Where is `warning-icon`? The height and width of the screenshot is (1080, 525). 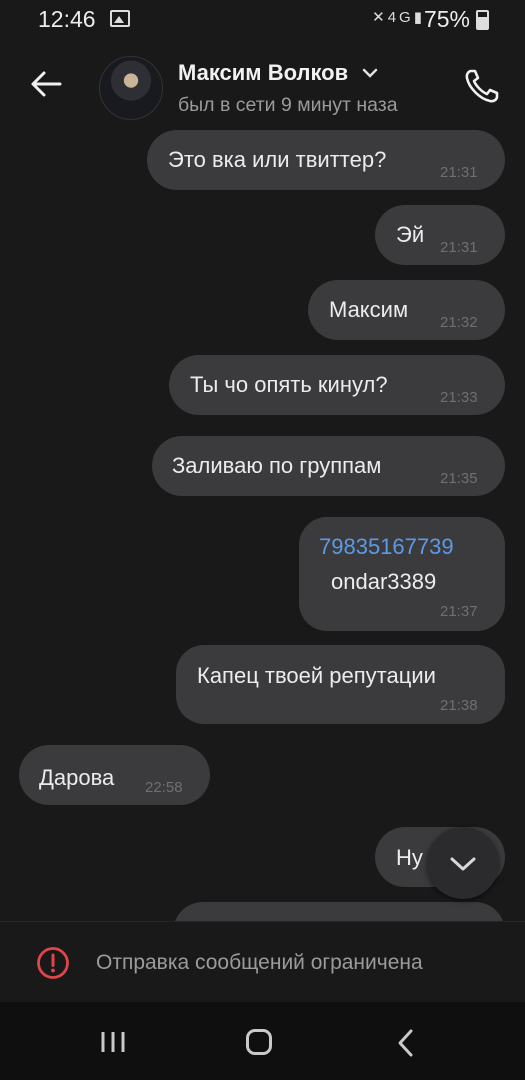
warning-icon is located at coordinates (53, 963).